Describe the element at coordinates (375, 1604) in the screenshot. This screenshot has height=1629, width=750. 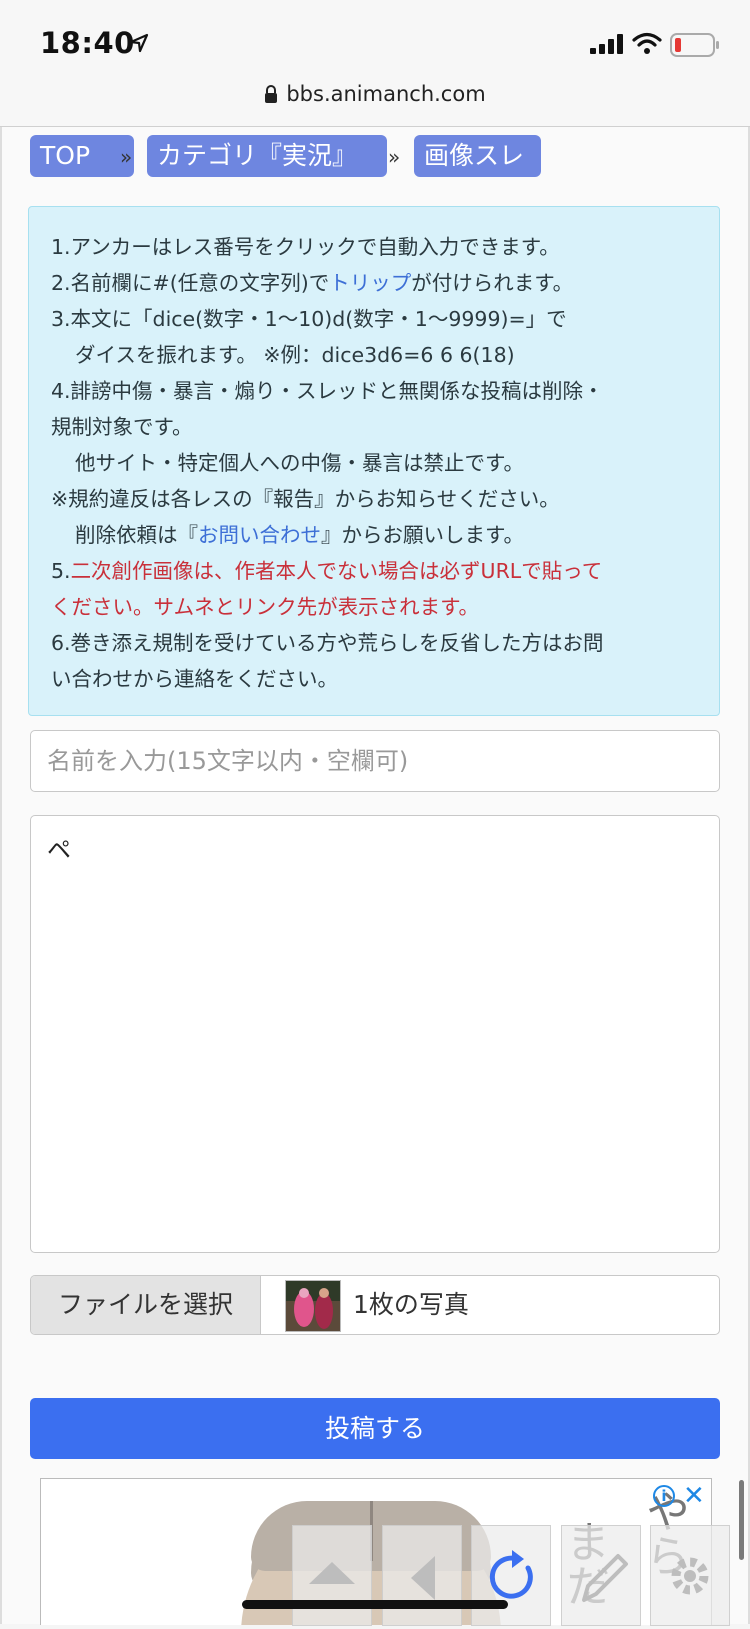
I see `home-indicator` at that location.